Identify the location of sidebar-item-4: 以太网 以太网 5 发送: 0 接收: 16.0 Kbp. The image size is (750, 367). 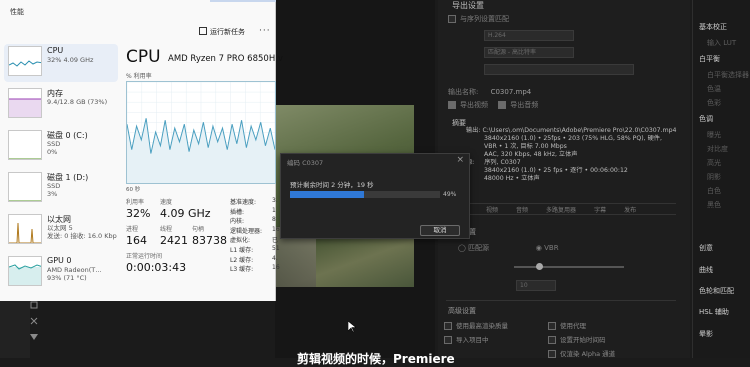
(61, 231).